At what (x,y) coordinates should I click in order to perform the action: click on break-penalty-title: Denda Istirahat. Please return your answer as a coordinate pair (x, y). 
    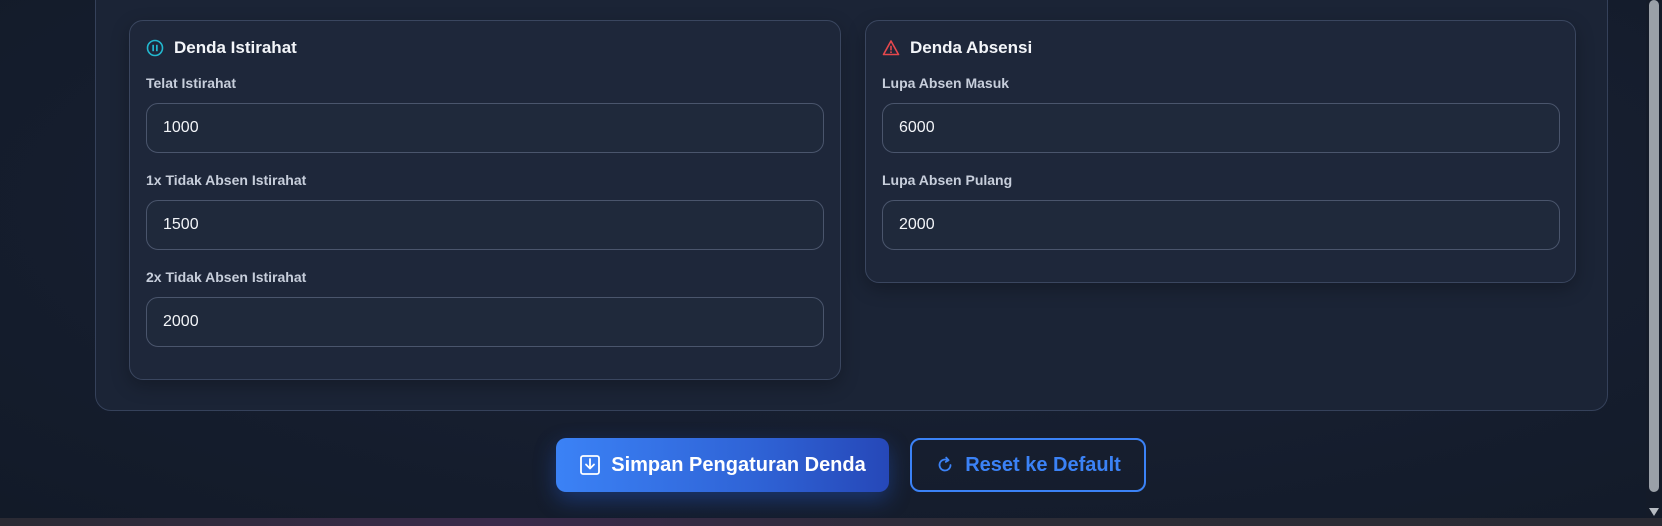
    Looking at the image, I should click on (235, 47).